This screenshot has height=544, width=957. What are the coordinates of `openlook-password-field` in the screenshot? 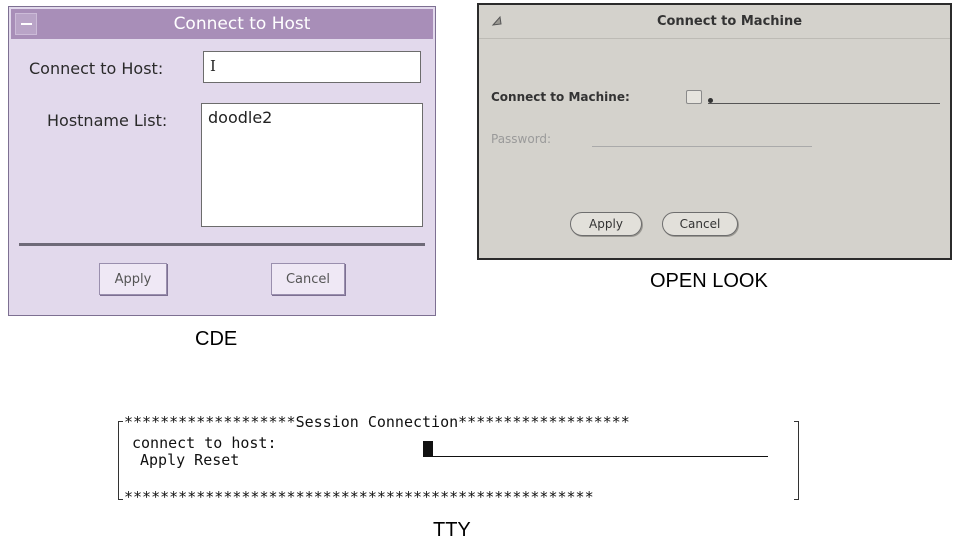 It's located at (702, 146).